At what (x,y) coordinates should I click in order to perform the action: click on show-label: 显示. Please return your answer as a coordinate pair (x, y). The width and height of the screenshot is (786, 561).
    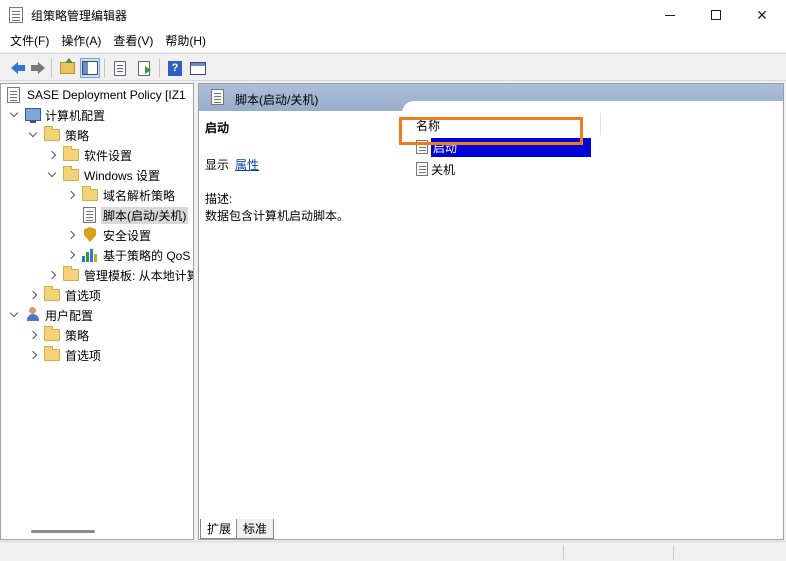
    Looking at the image, I should click on (217, 165).